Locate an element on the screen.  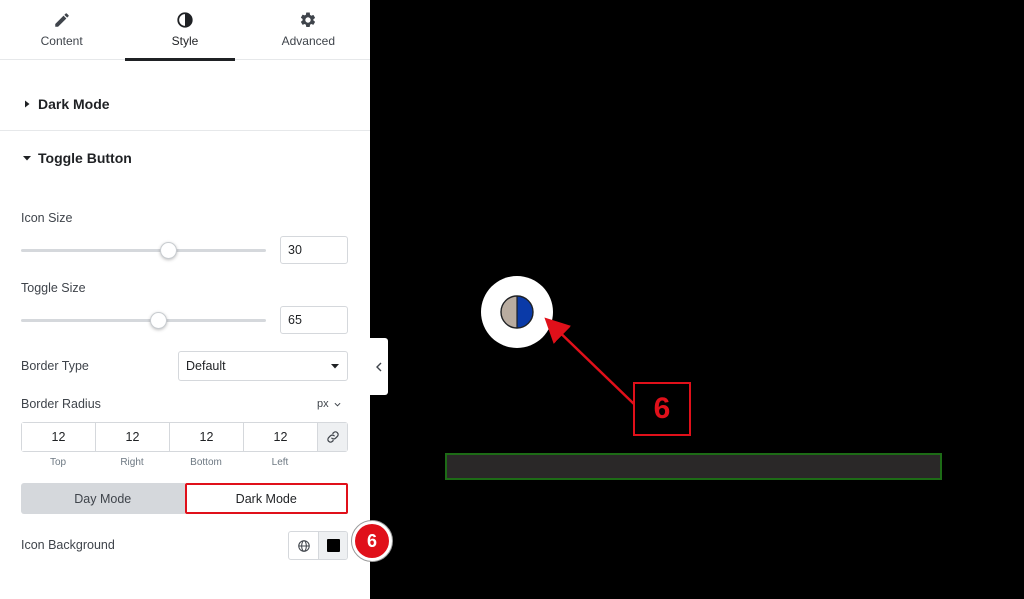
radius-right-input is located at coordinates (133, 437).